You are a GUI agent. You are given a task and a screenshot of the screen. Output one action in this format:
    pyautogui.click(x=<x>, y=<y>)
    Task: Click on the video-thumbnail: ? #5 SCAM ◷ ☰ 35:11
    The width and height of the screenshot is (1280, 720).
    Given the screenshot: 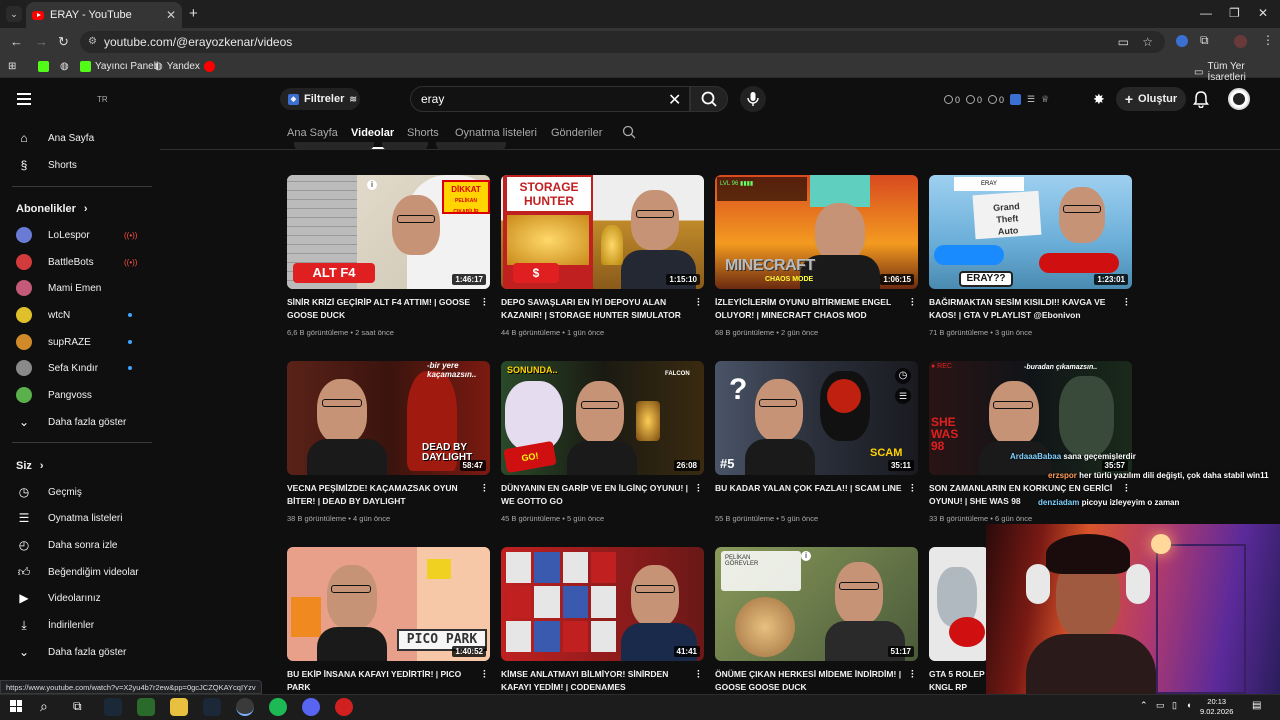 What is the action you would take?
    pyautogui.click(x=816, y=418)
    